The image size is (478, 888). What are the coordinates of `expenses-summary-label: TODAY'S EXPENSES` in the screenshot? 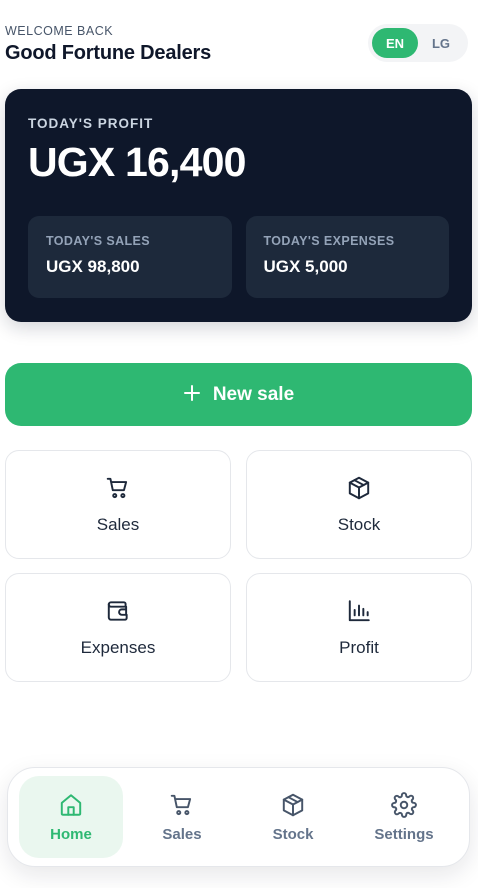 It's located at (329, 241).